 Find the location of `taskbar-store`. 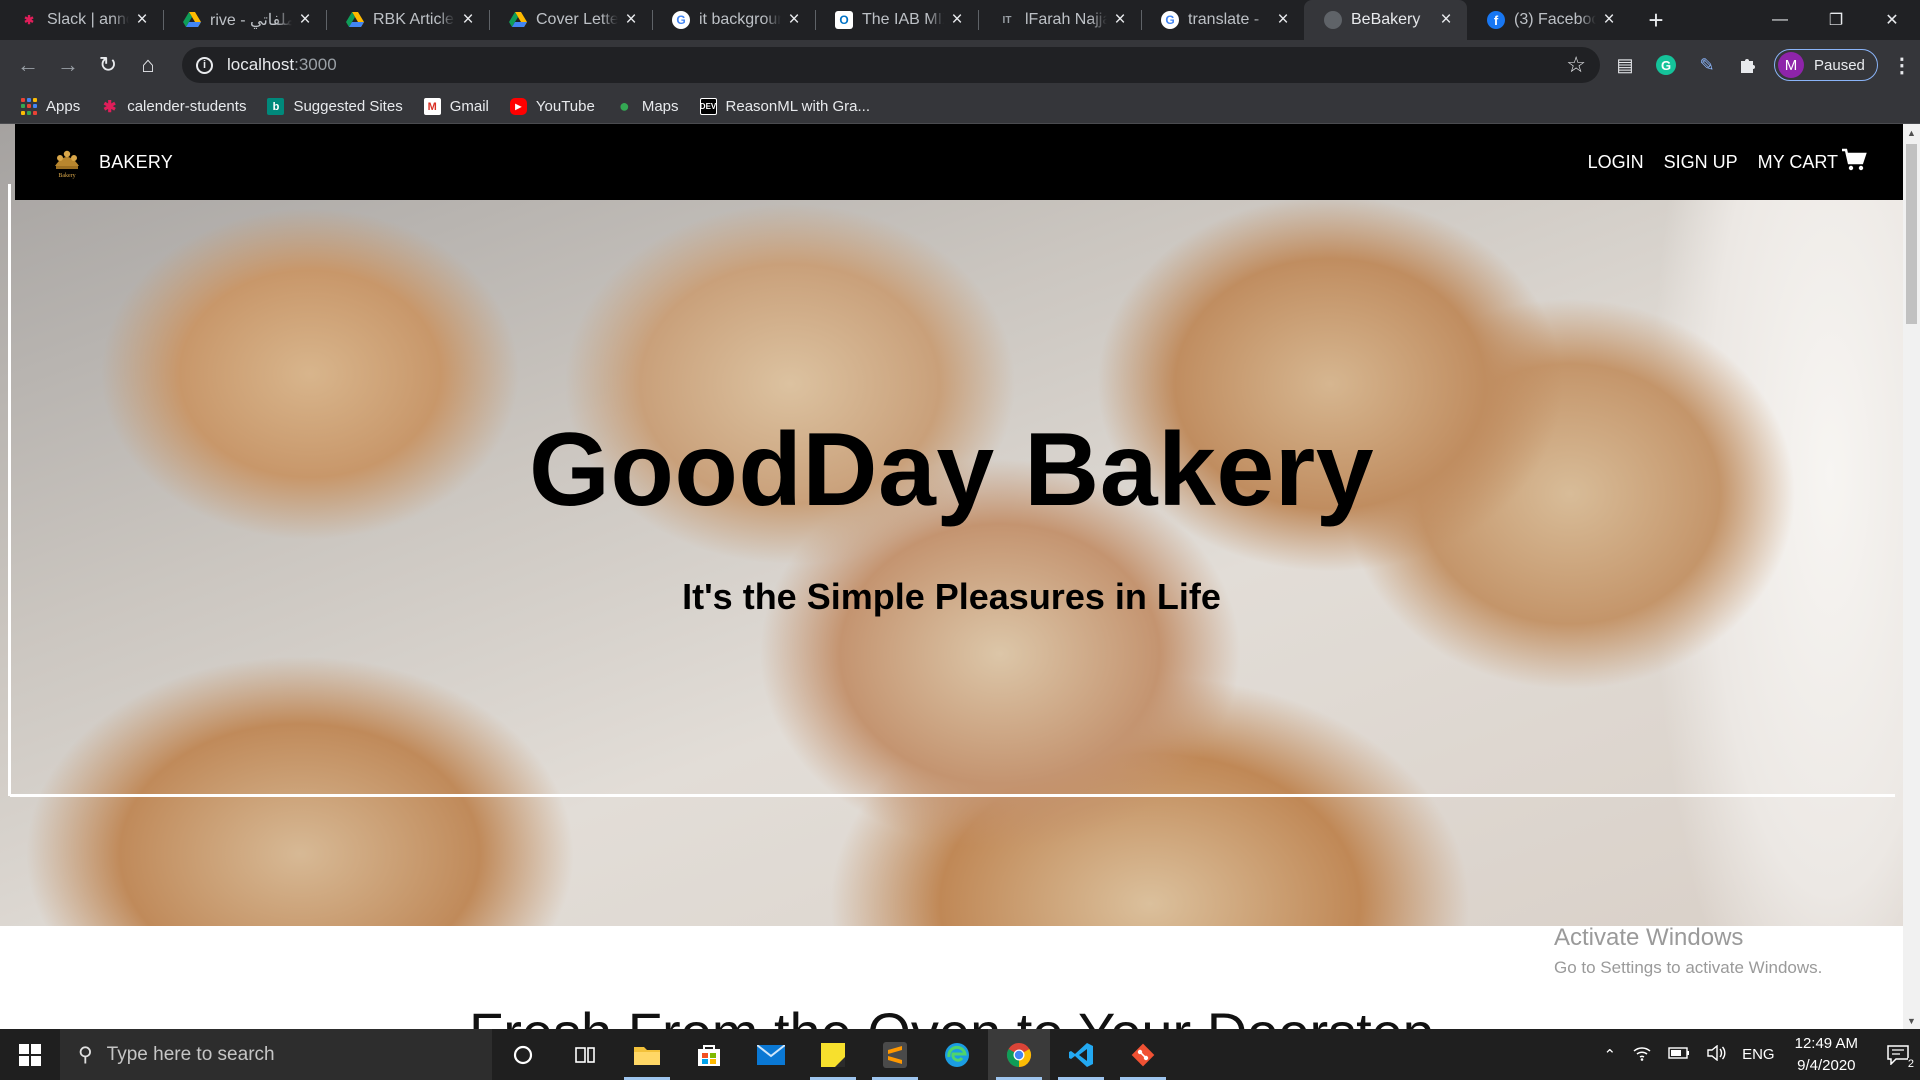

taskbar-store is located at coordinates (709, 1054).